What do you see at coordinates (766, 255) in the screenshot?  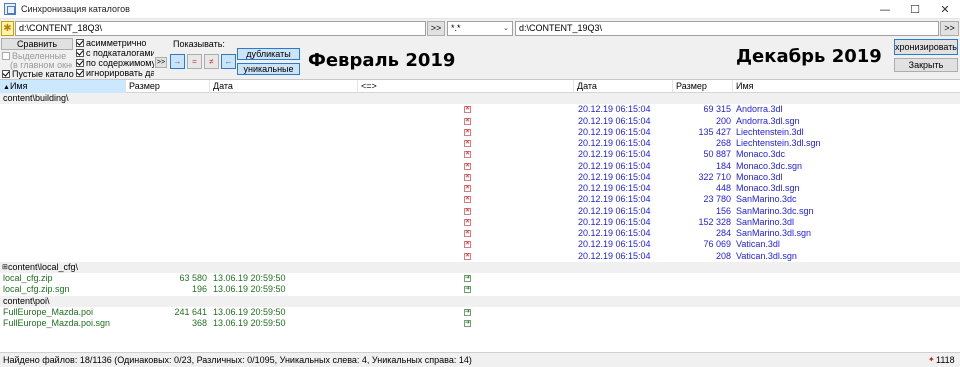 I see `right-name-cell: Vatican.3dl.sgn` at bounding box center [766, 255].